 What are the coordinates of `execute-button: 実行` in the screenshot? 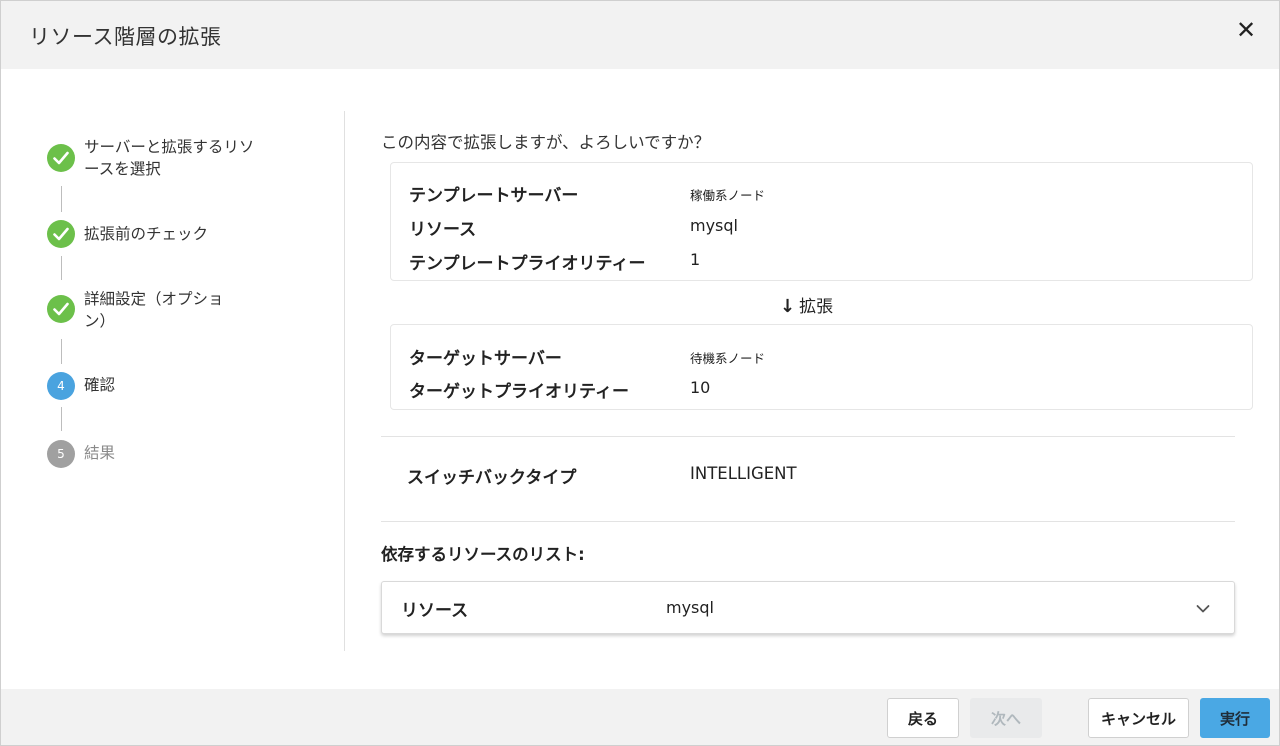 It's located at (1235, 718).